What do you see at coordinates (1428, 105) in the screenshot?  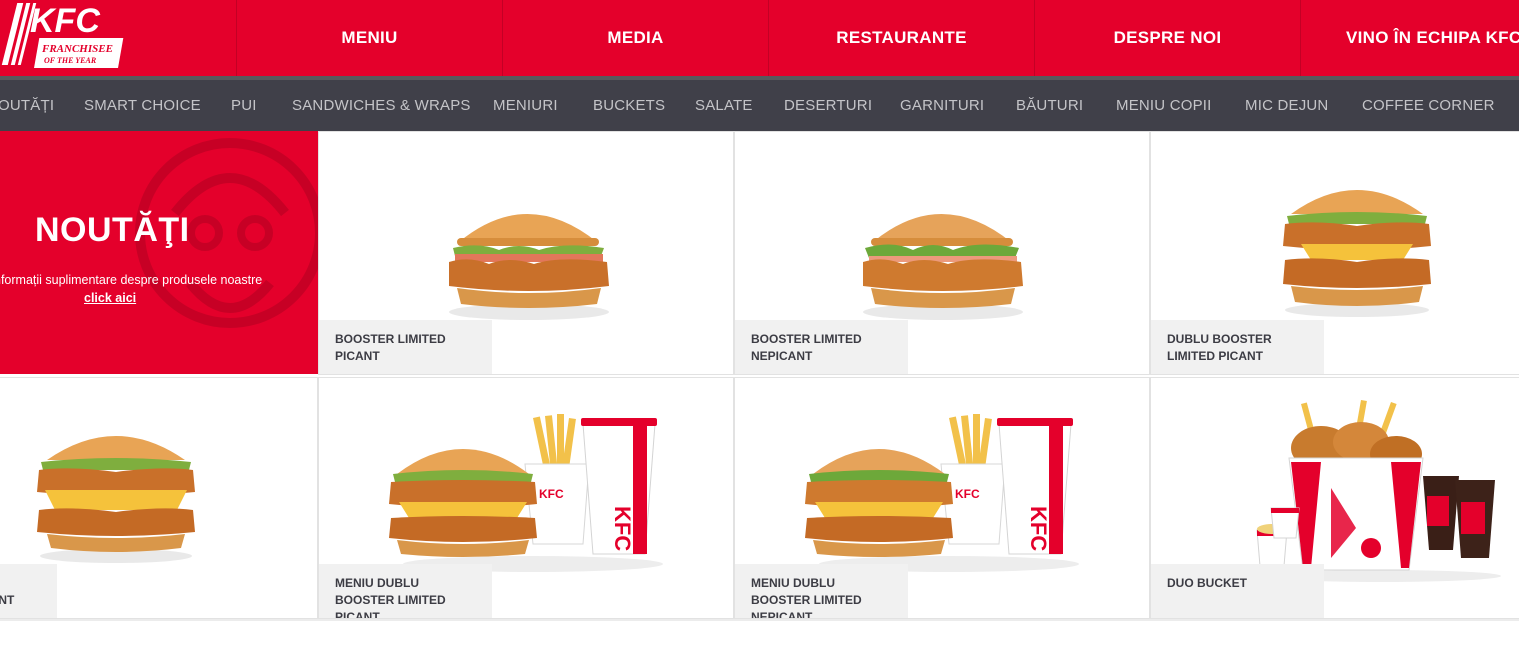 I see `category-coffee-corner: COFFEE CORNER` at bounding box center [1428, 105].